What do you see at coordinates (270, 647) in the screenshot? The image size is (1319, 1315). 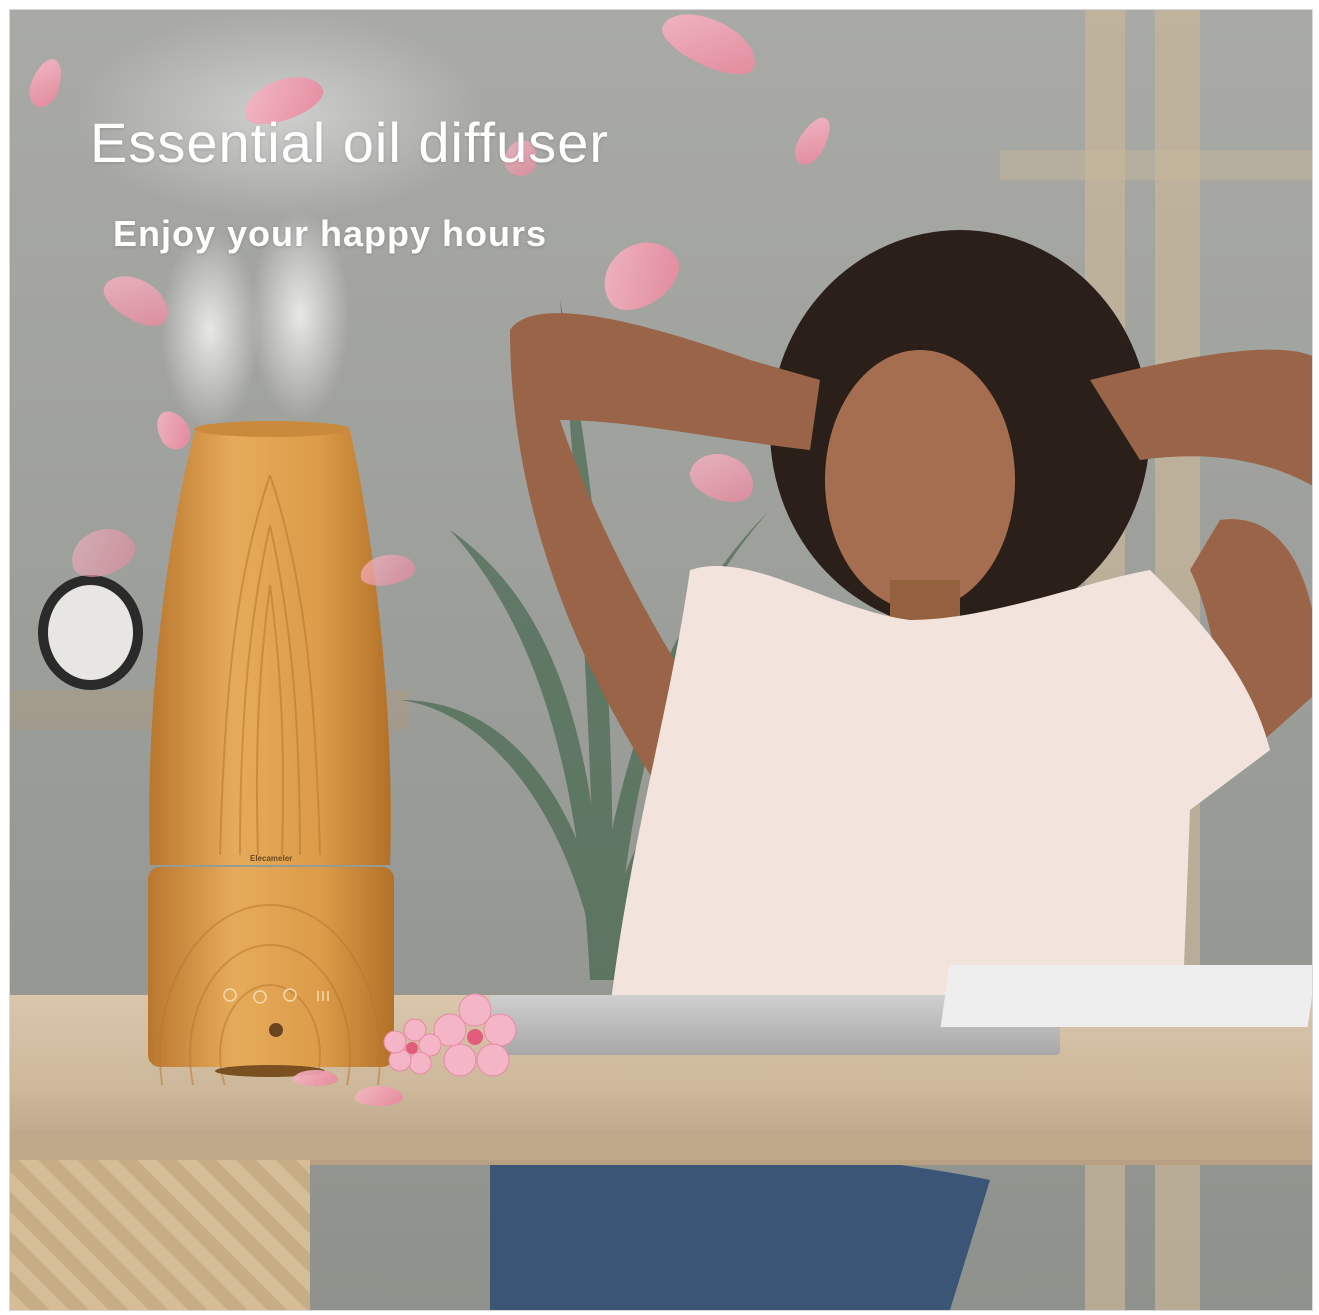 I see `diffuser-upper-body` at bounding box center [270, 647].